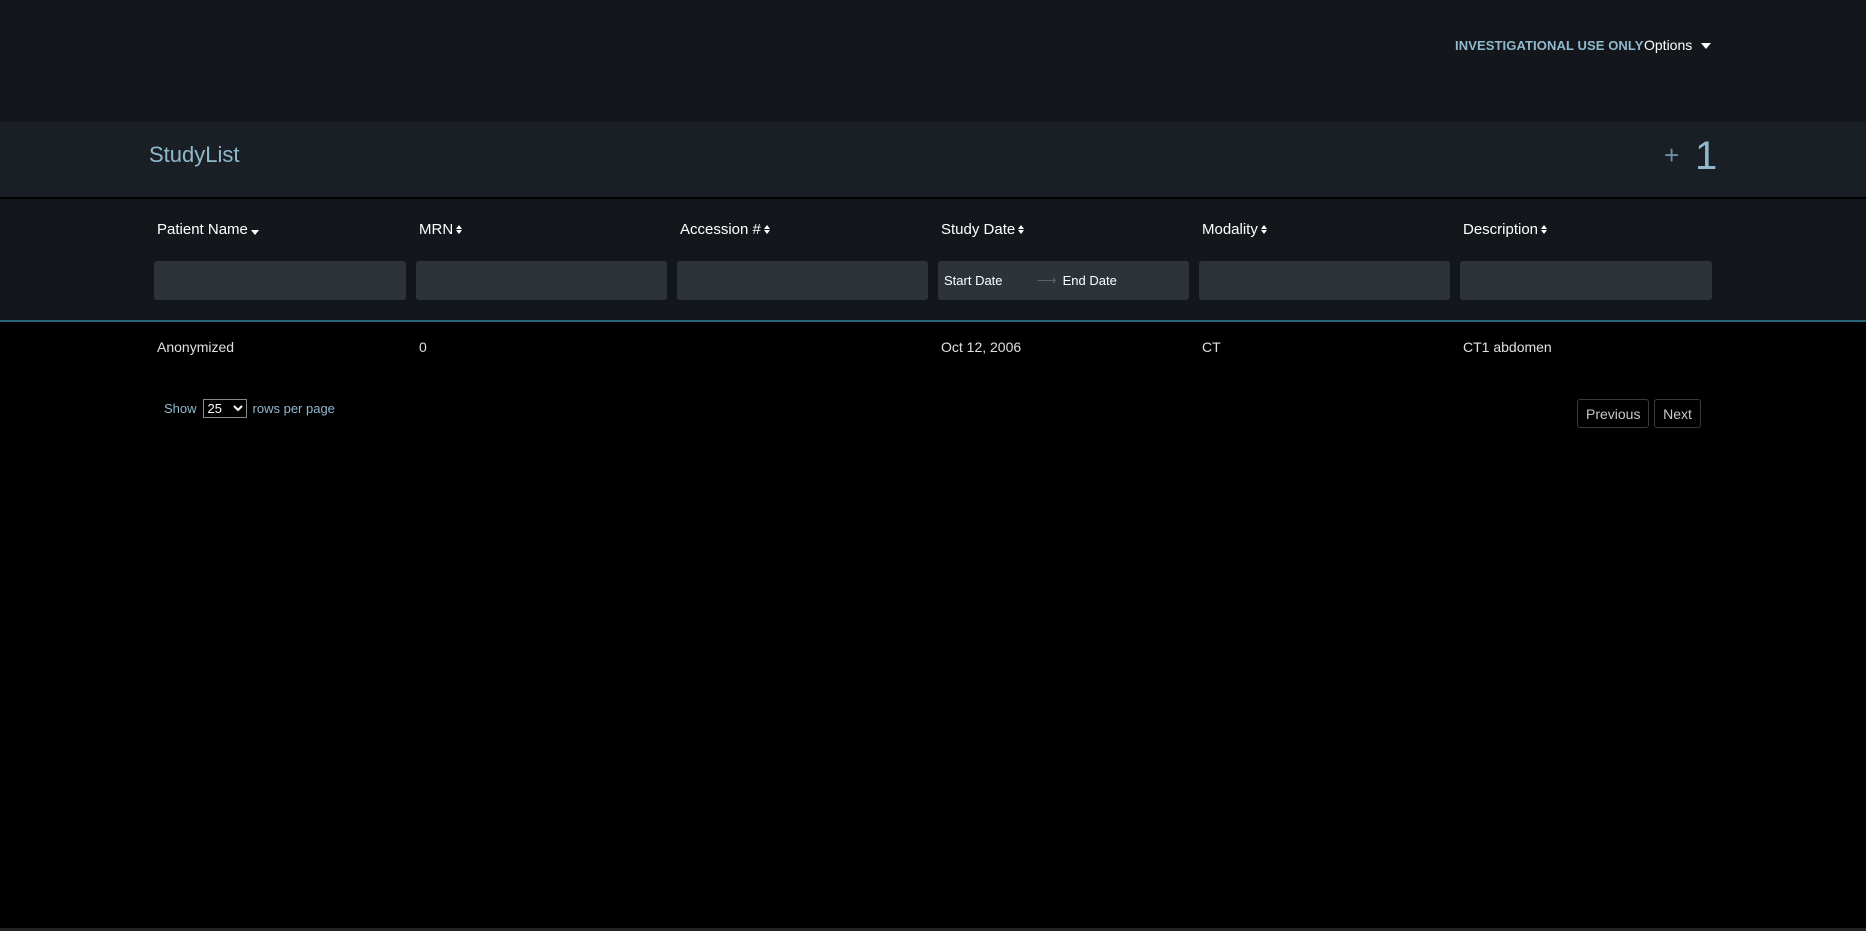 The image size is (1866, 931). Describe the element at coordinates (1671, 155) in the screenshot. I see `plus-icon: +` at that location.